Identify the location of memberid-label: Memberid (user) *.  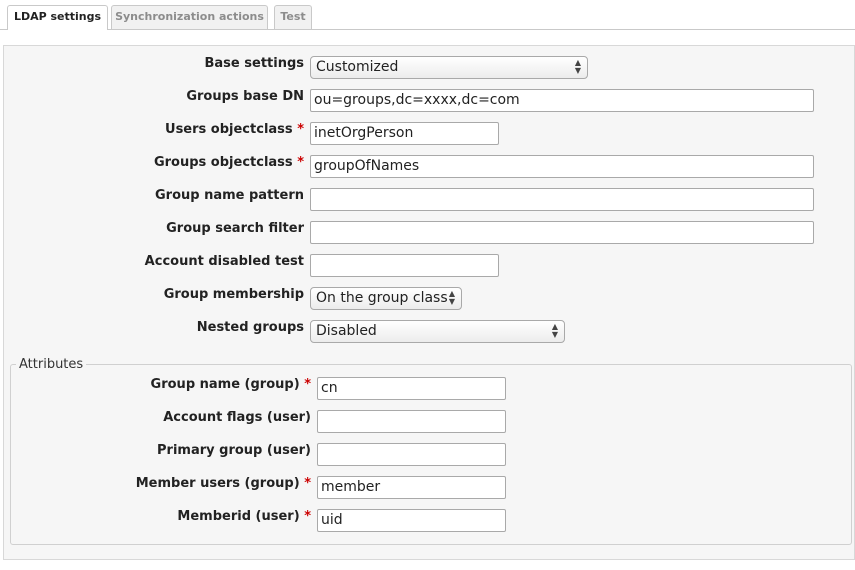
(244, 516).